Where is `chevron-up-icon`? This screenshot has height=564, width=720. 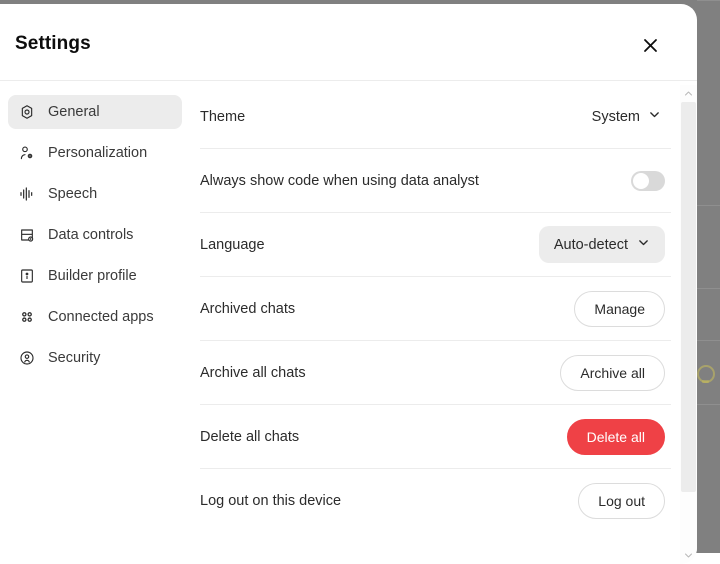 chevron-up-icon is located at coordinates (688, 94).